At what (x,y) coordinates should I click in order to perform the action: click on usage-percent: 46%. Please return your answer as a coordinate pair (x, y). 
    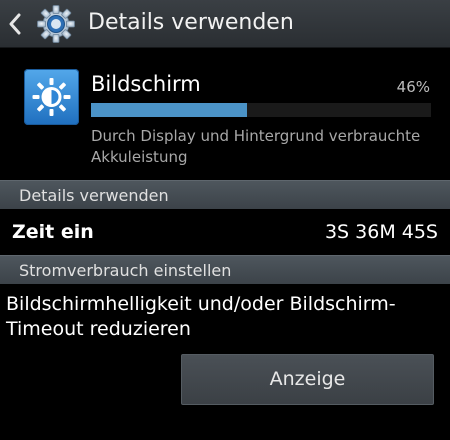
    Looking at the image, I should click on (413, 87).